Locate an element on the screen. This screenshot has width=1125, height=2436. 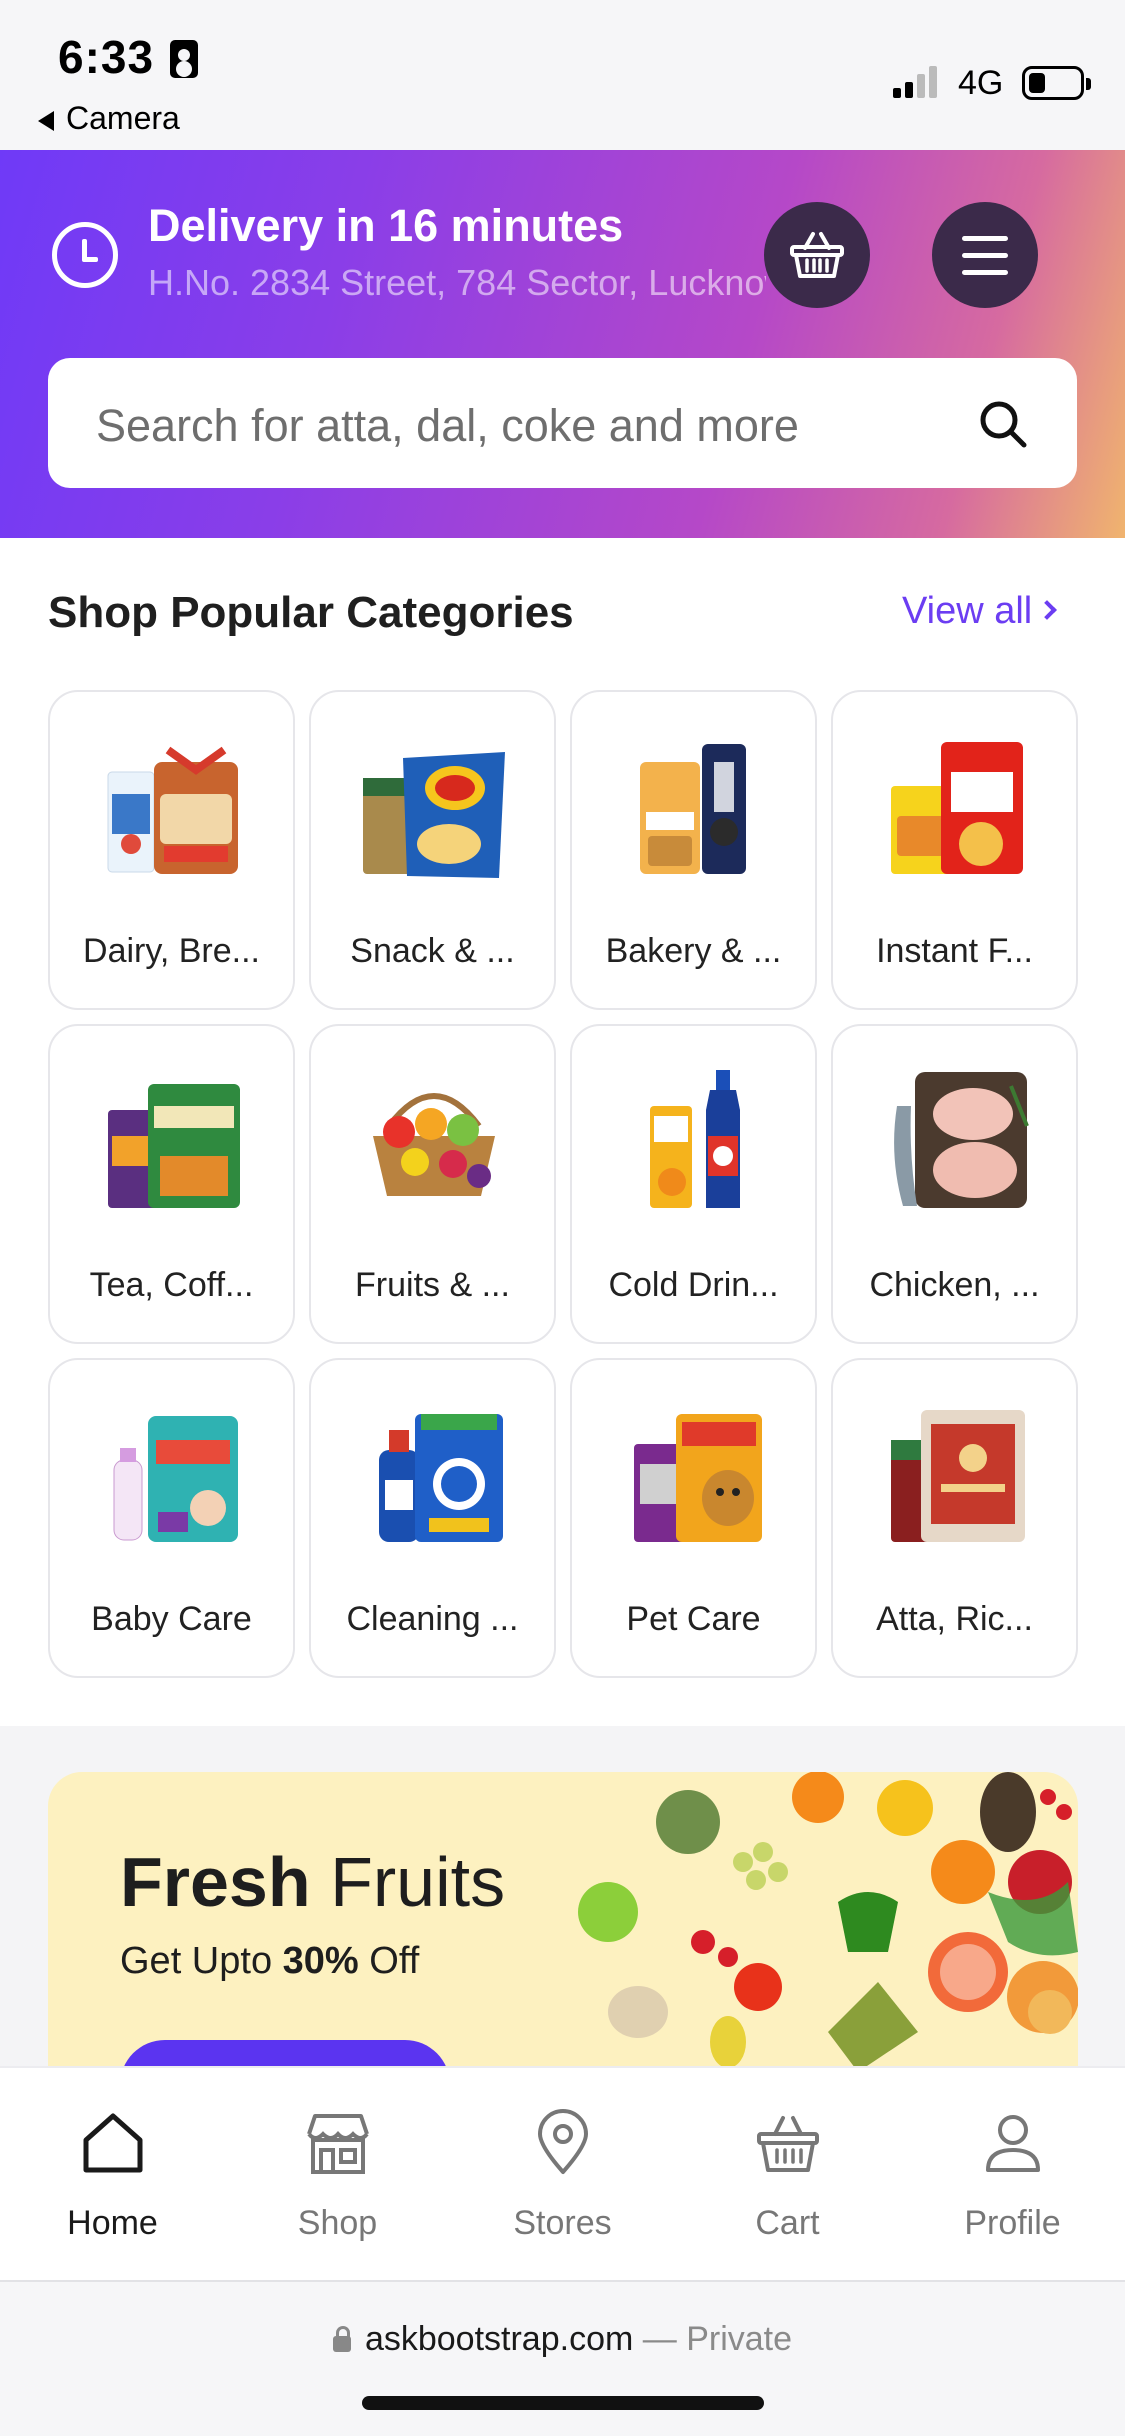
delivery-address: H.No. 2834 Street, 784 Sector, Lucknow is located at coordinates (457, 283).